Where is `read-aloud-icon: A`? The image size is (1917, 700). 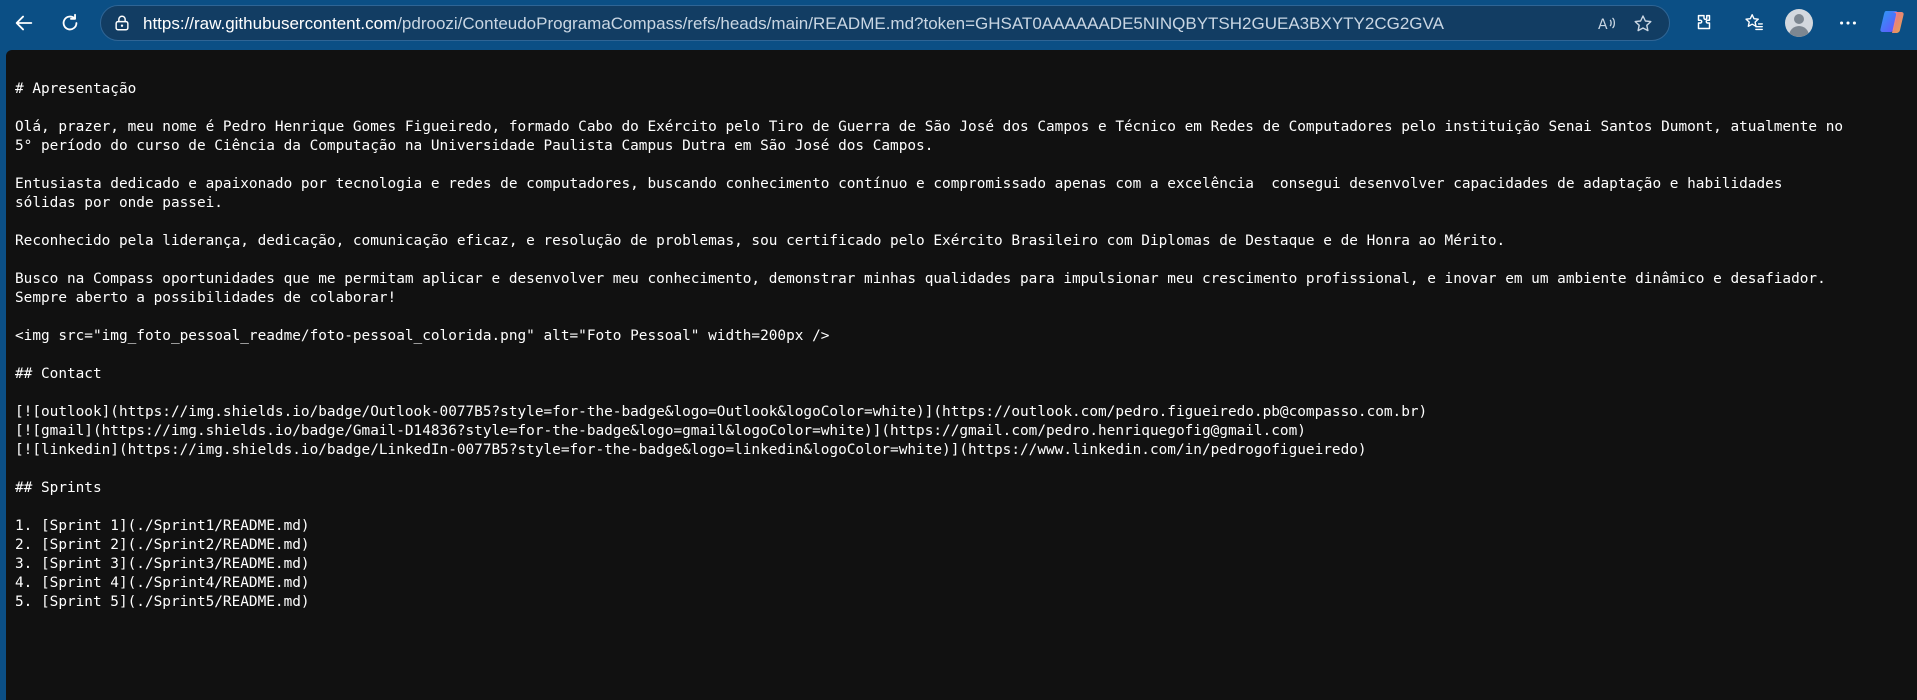 read-aloud-icon: A is located at coordinates (1607, 25).